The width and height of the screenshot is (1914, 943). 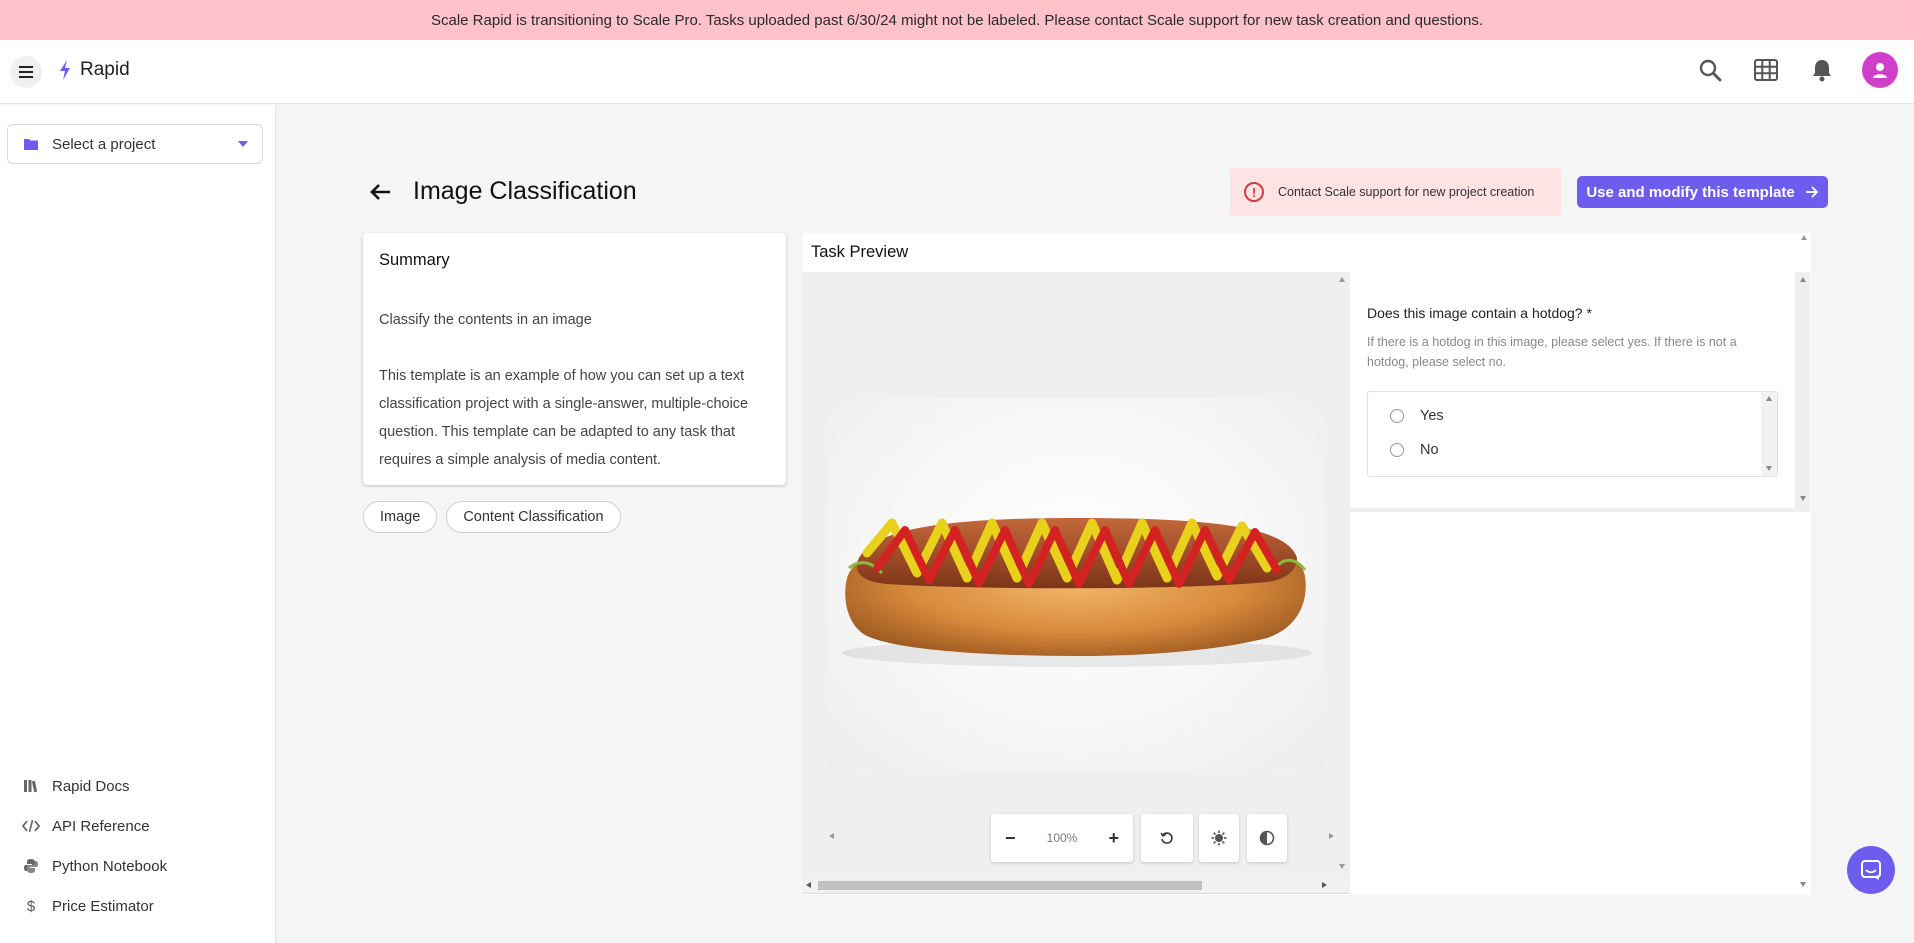 What do you see at coordinates (860, 252) in the screenshot?
I see `task-preview-title: Task Preview` at bounding box center [860, 252].